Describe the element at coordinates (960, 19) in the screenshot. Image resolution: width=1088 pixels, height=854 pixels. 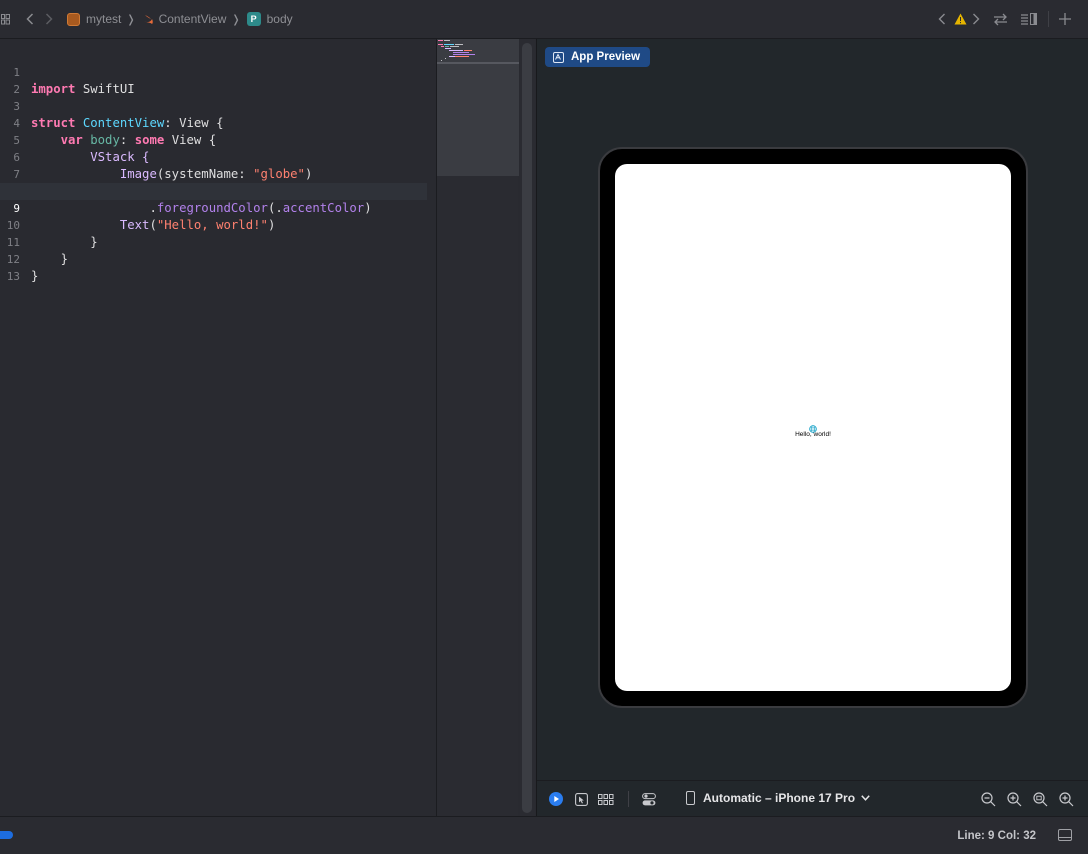
I see `warning-icon` at that location.